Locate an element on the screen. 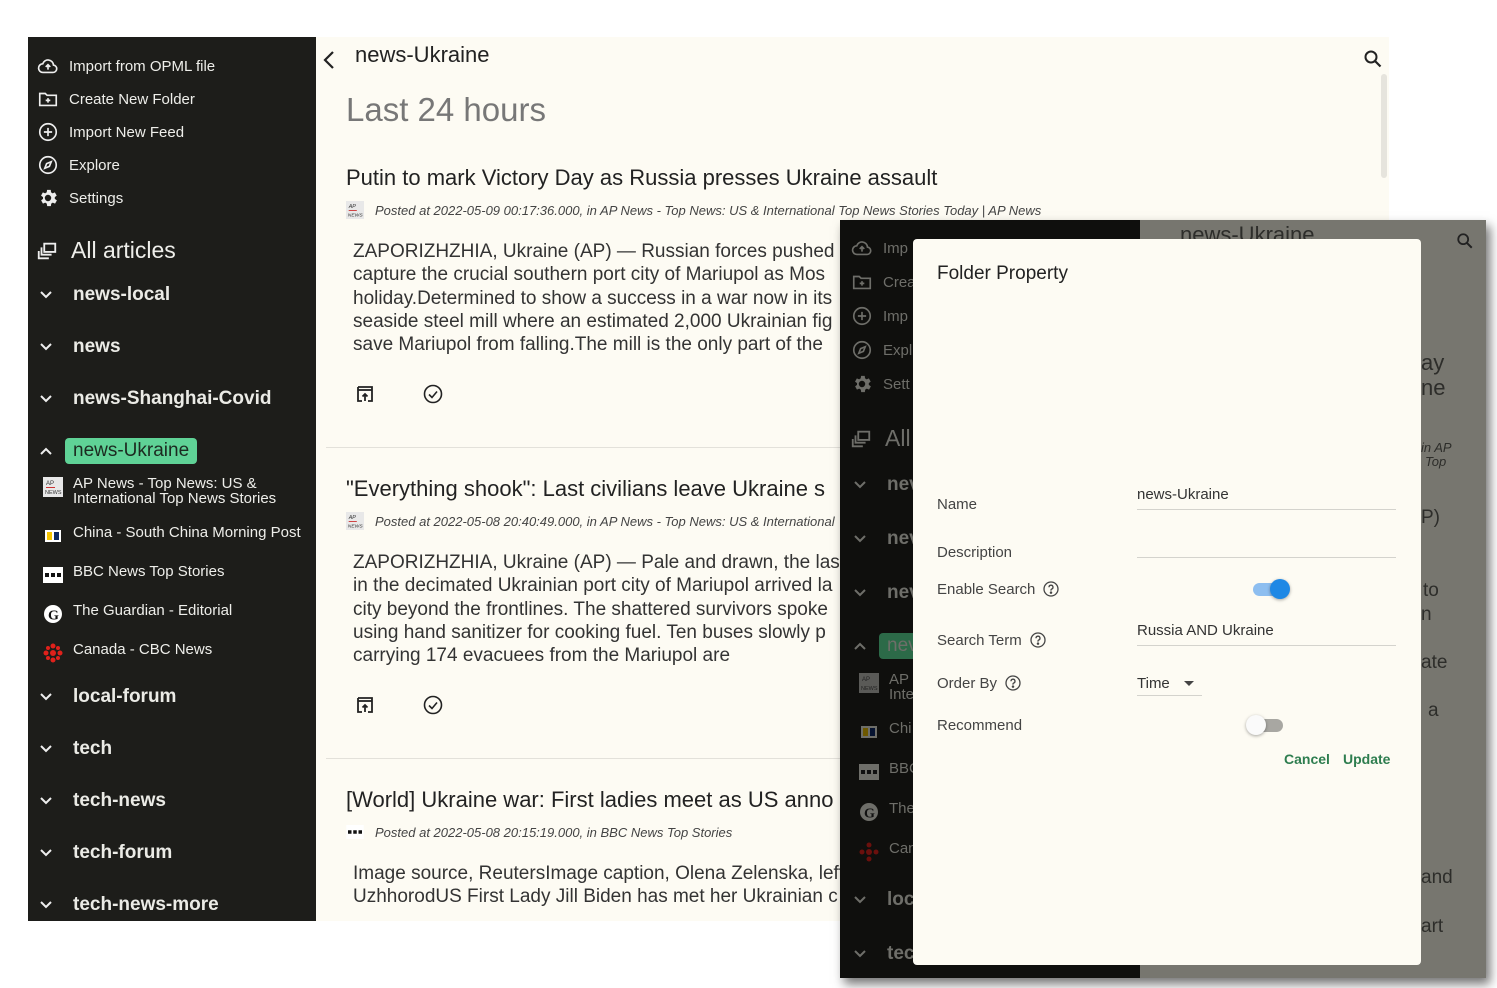 The height and width of the screenshot is (988, 1497). menu-create-folder: Create New Folder is located at coordinates (115, 99).